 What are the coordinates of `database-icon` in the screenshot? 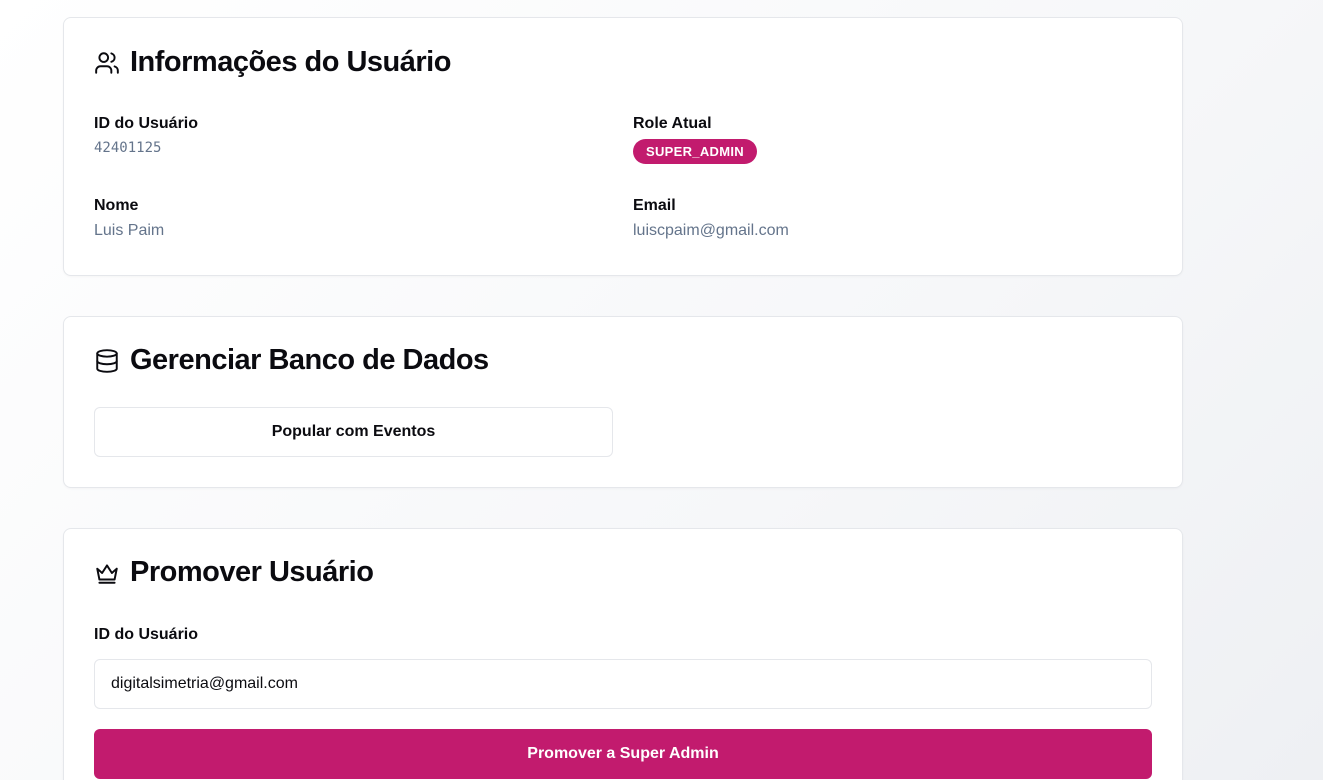 It's located at (107, 361).